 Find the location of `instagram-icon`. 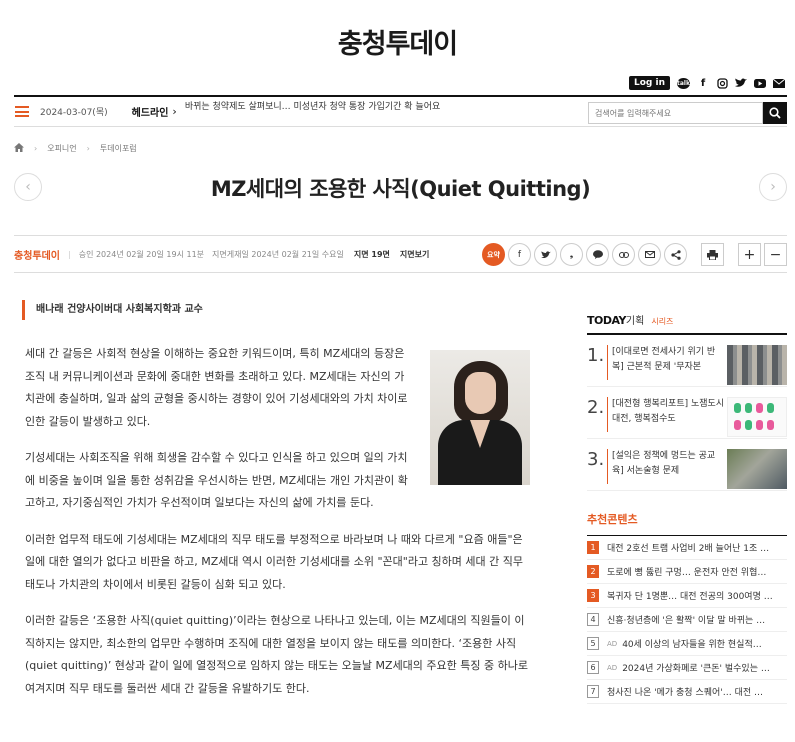

instagram-icon is located at coordinates (722, 83).